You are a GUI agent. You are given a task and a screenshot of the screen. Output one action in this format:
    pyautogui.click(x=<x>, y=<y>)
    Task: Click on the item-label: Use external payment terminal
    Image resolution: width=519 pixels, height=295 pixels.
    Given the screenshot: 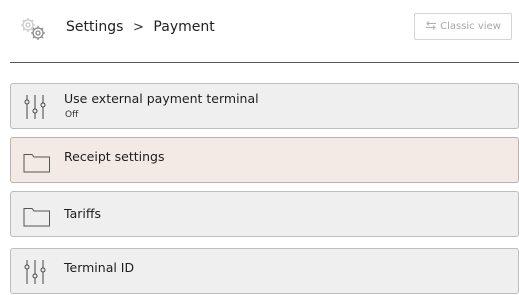 What is the action you would take?
    pyautogui.click(x=161, y=98)
    